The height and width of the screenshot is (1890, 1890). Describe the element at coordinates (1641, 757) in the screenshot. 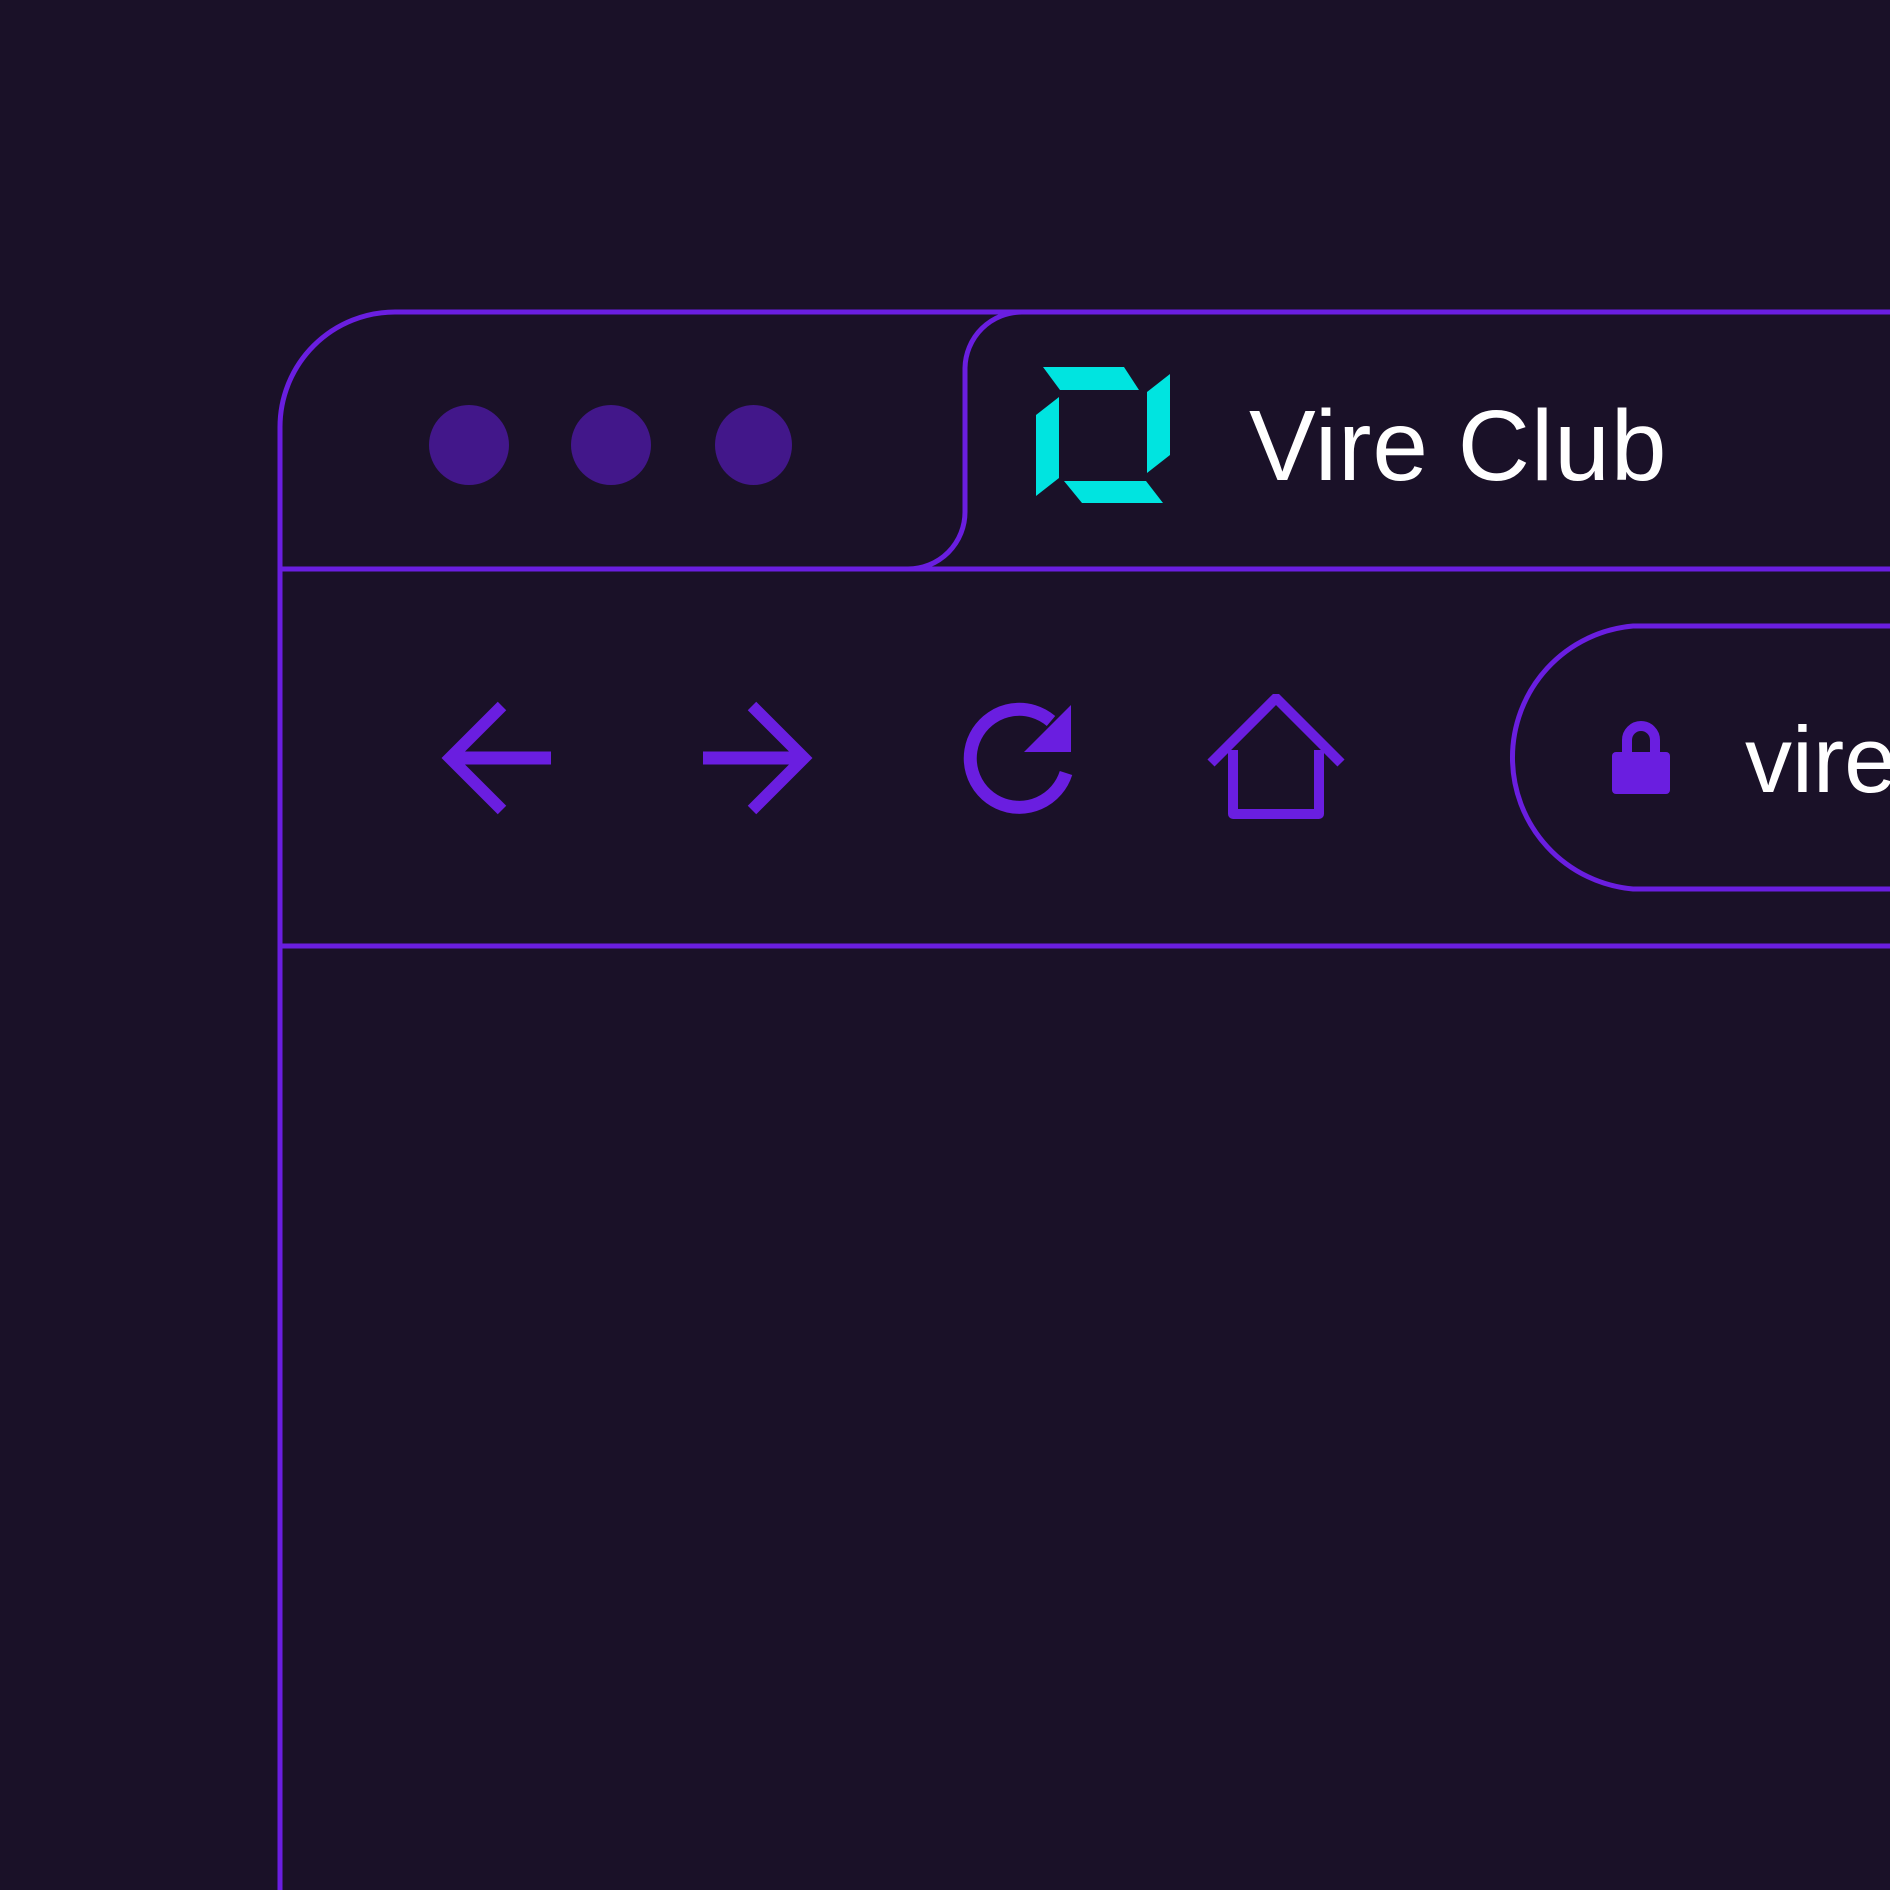

I see `lock-icon` at that location.